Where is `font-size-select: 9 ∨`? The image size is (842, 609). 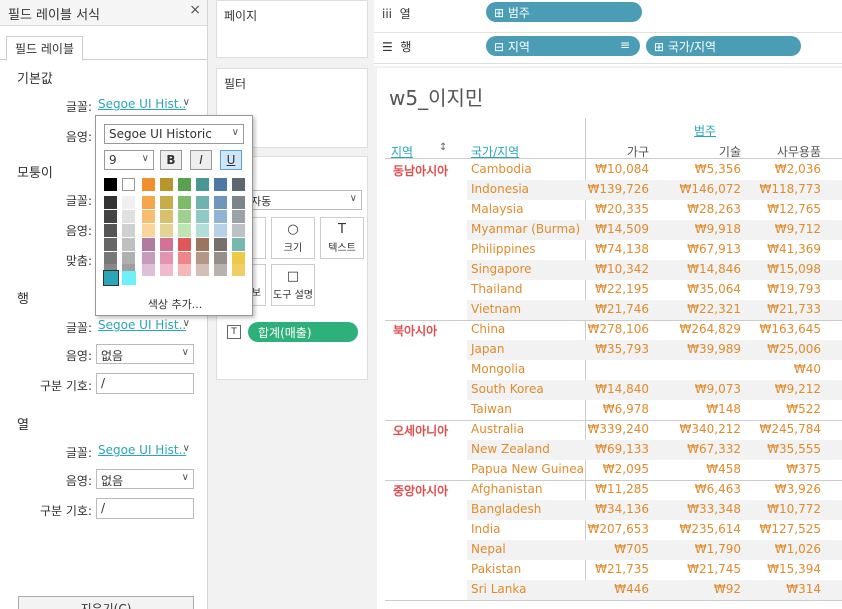 font-size-select: 9 ∨ is located at coordinates (129, 160).